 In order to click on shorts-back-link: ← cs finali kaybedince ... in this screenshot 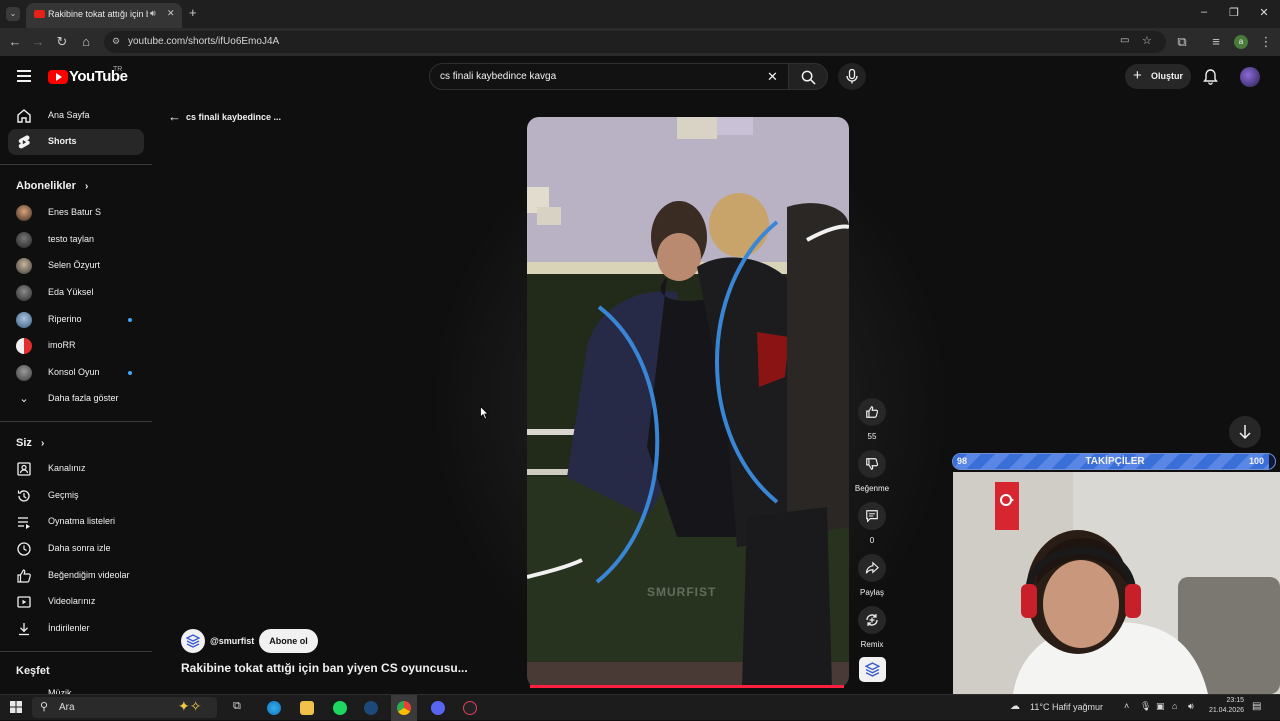, I will do `click(243, 117)`.